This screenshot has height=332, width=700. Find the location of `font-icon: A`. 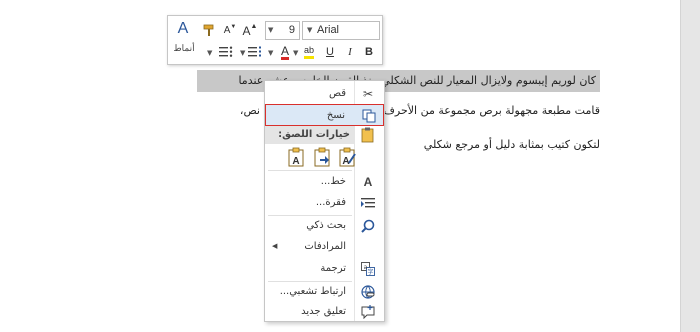

font-icon: A is located at coordinates (368, 182).